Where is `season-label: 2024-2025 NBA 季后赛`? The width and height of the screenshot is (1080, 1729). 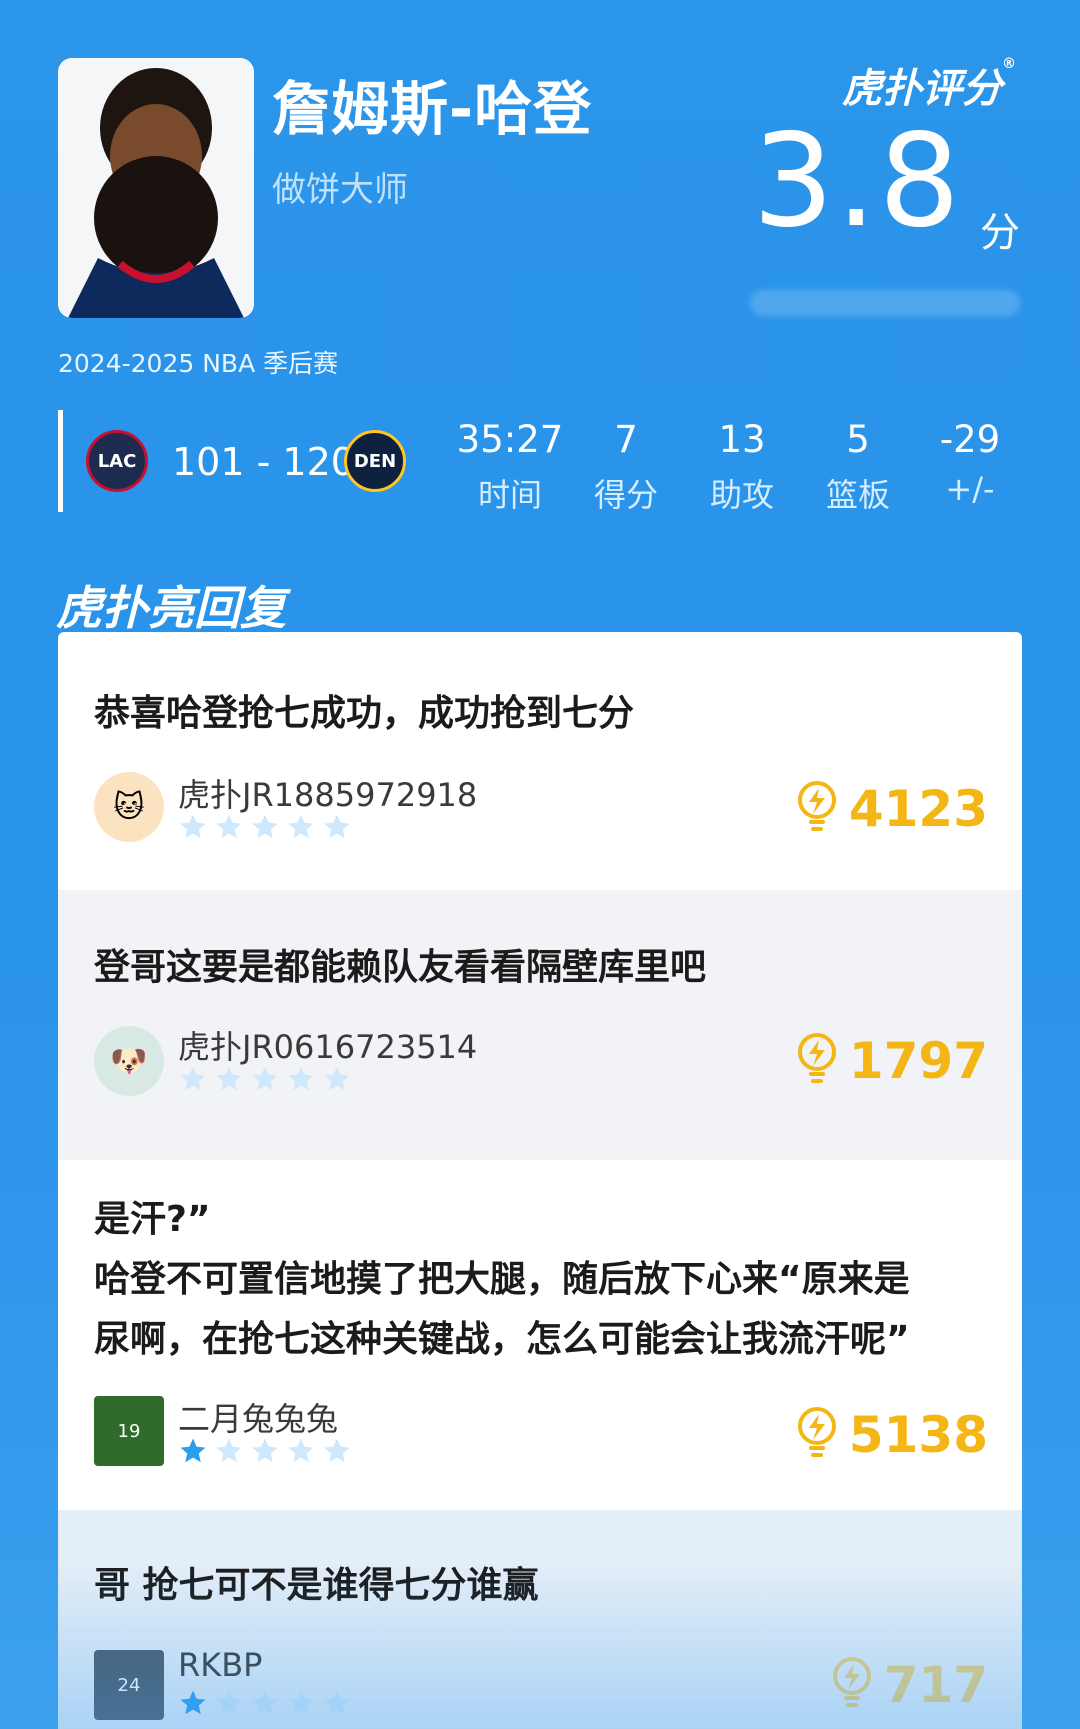 season-label: 2024-2025 NBA 季后赛 is located at coordinates (198, 363).